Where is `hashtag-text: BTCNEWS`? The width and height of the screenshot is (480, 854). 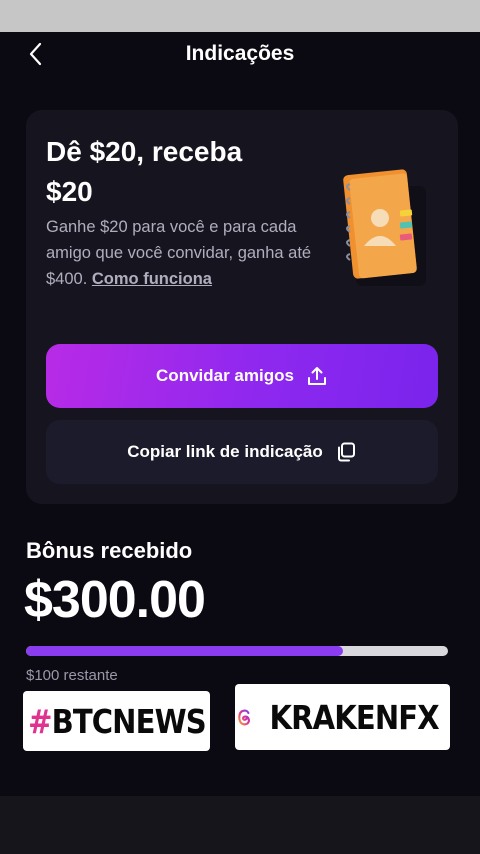 hashtag-text: BTCNEWS is located at coordinates (128, 721).